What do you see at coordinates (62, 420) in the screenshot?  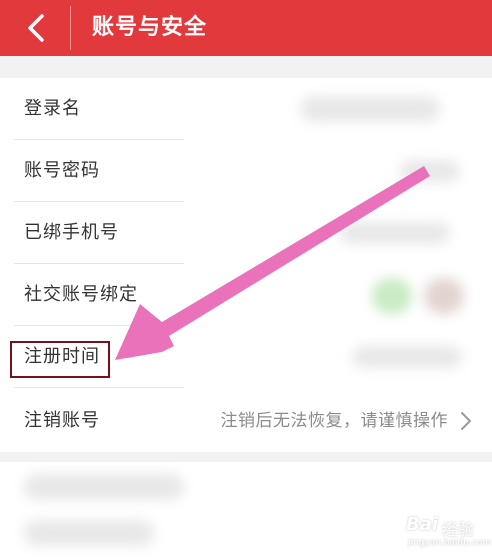 I see `row-label: 注销账号` at bounding box center [62, 420].